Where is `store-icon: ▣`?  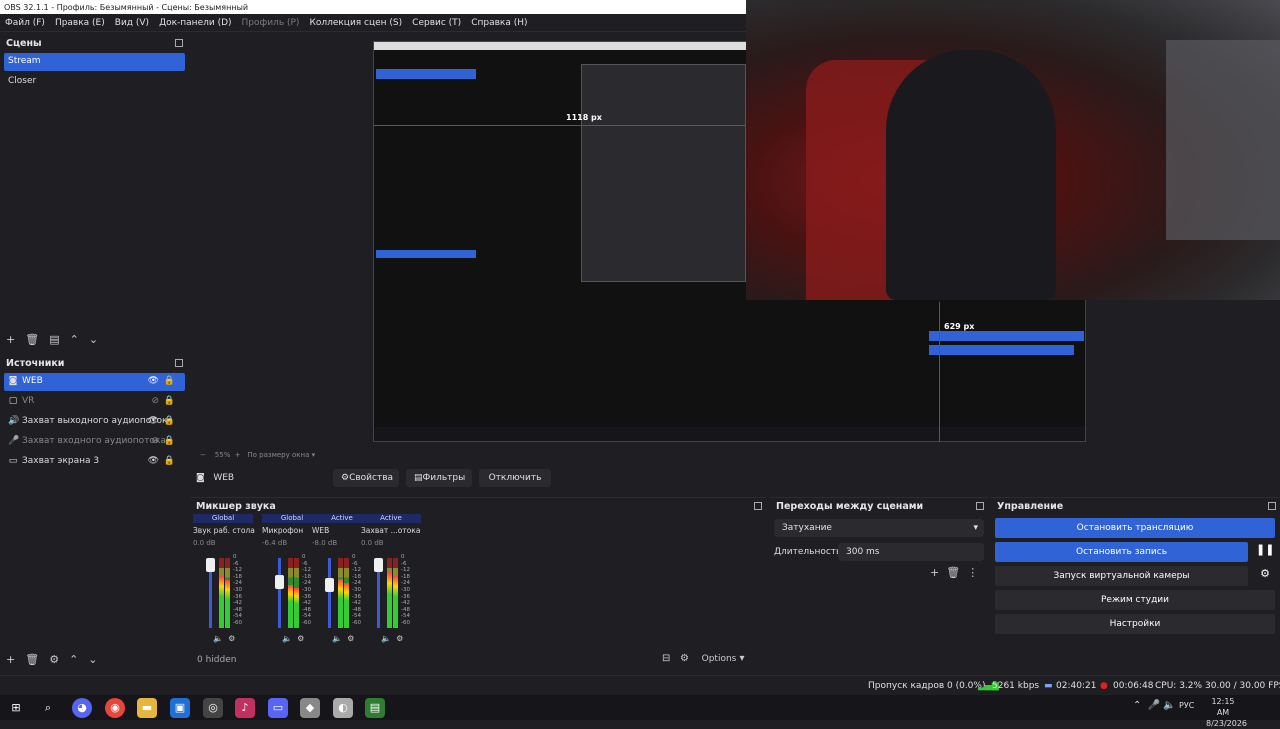 store-icon: ▣ is located at coordinates (180, 708).